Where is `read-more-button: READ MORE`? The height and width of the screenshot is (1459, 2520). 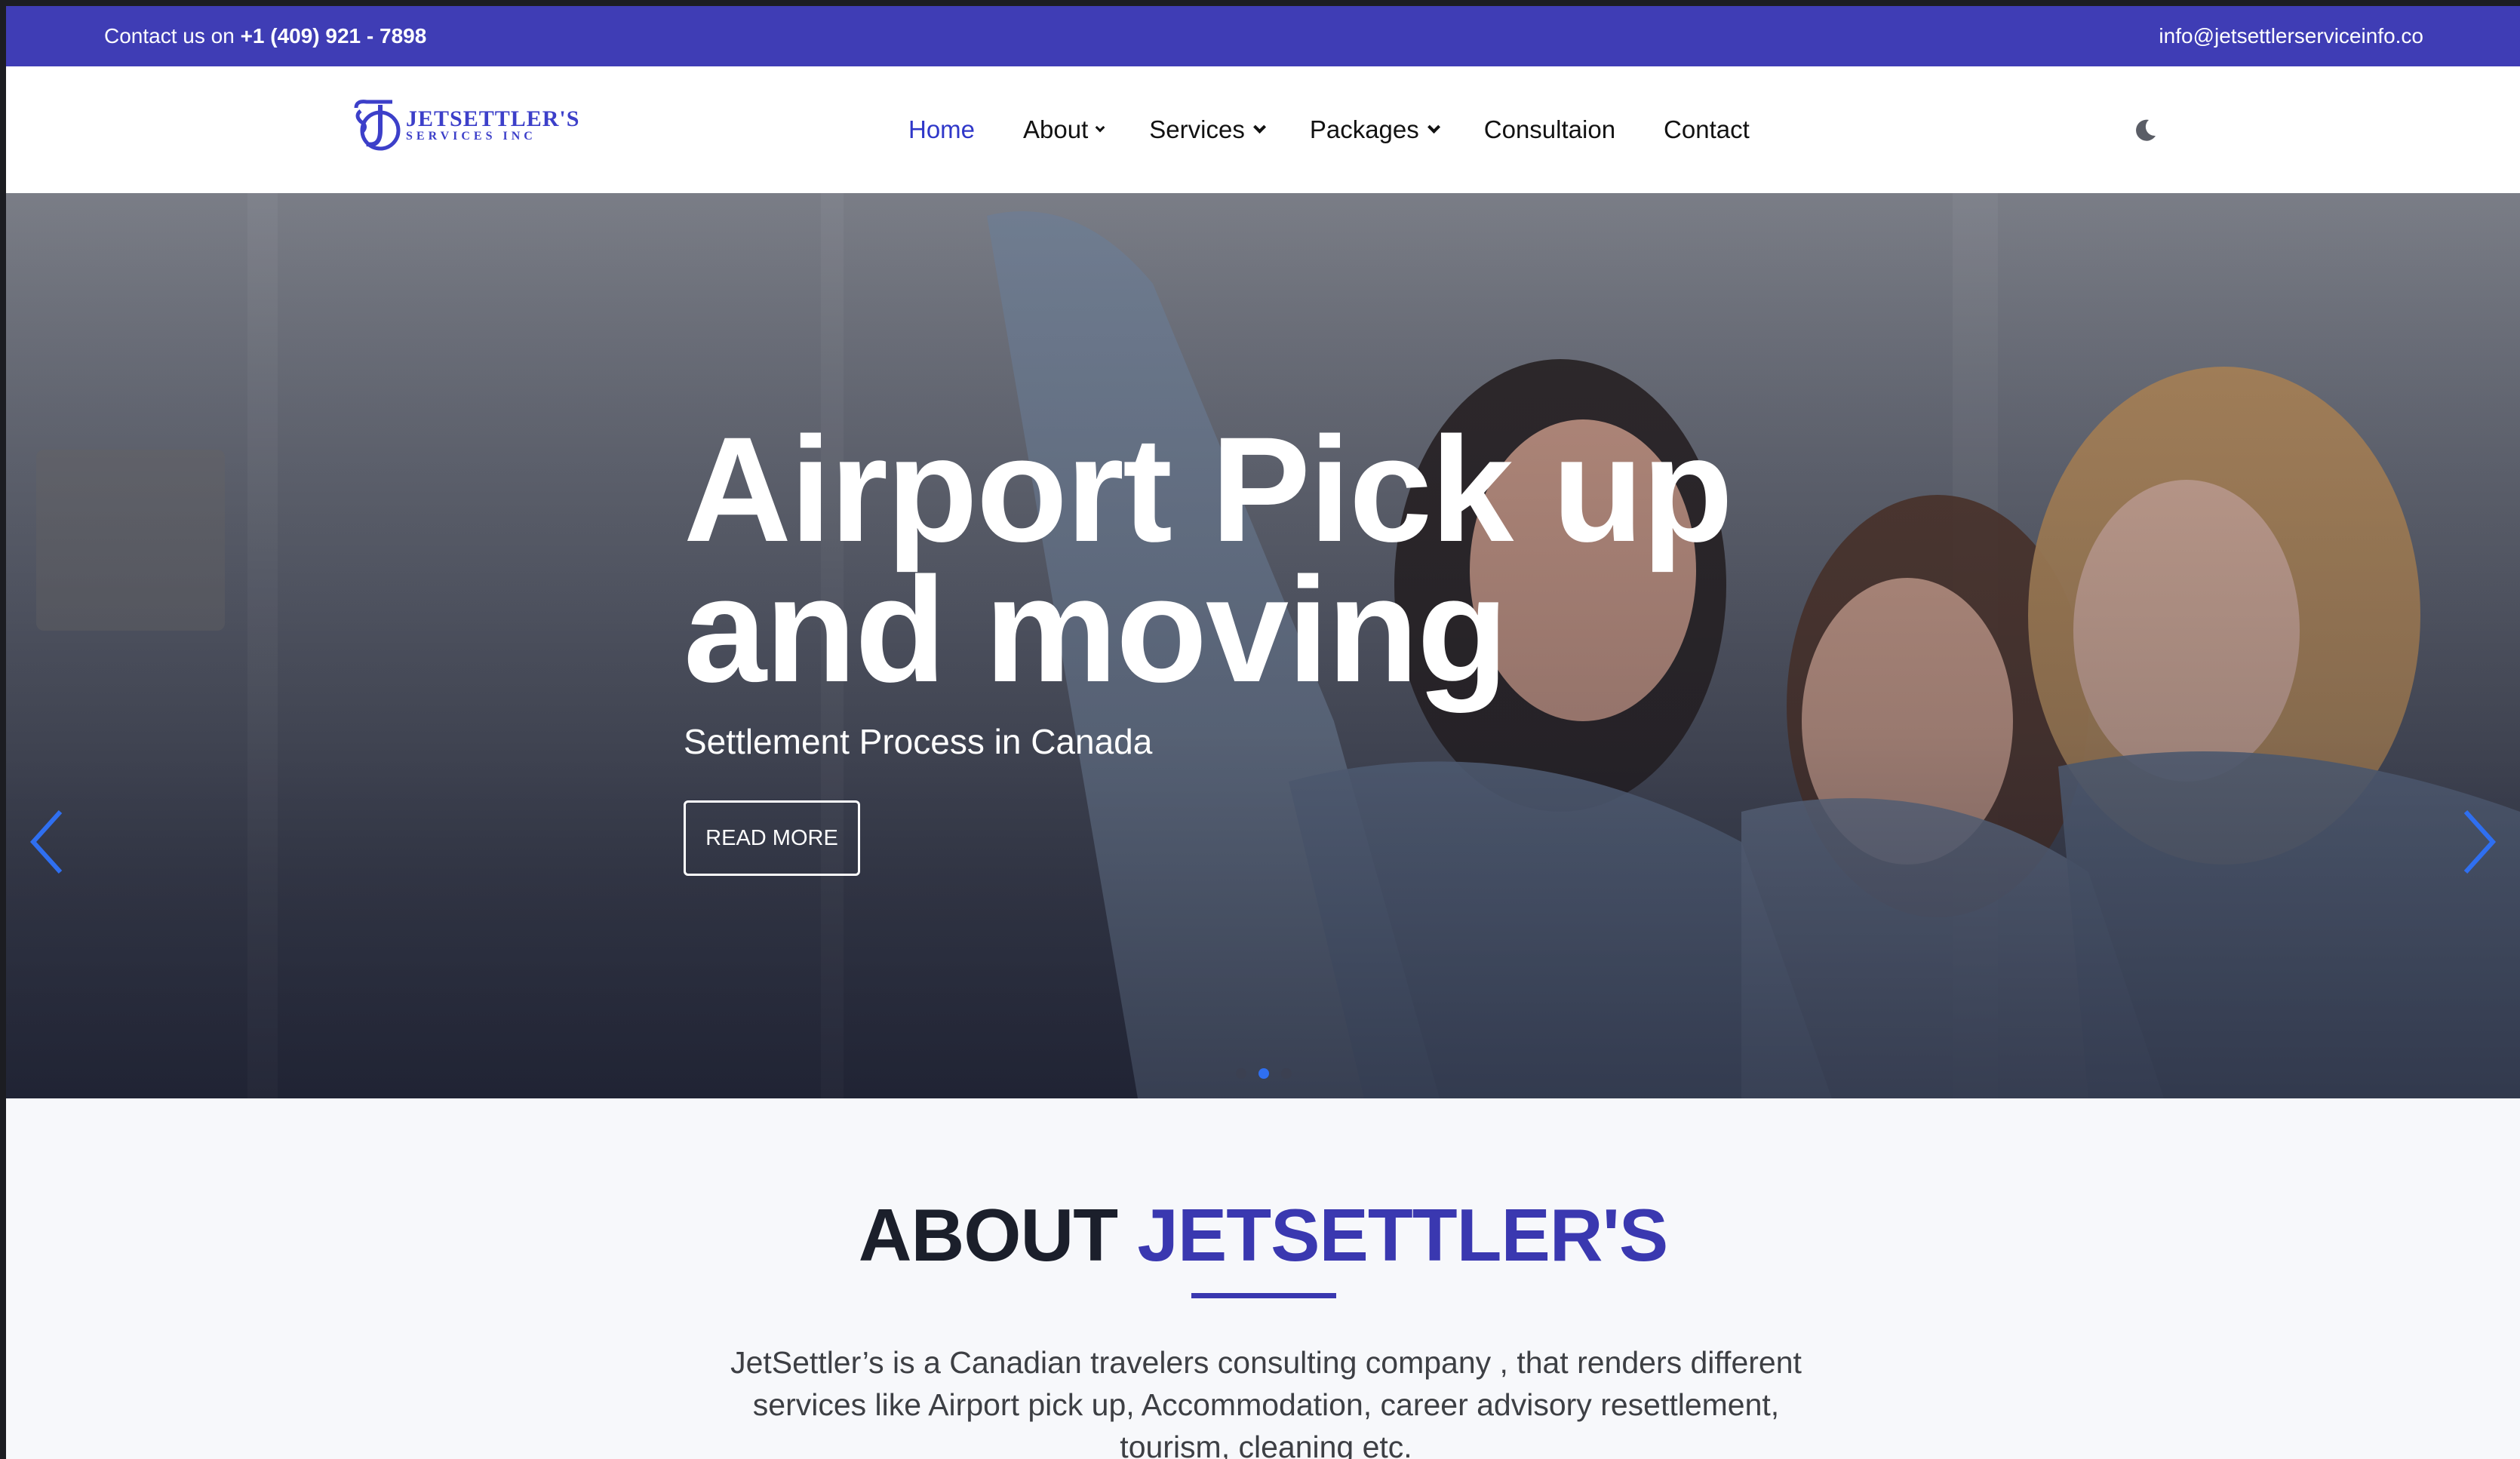 read-more-button: READ MORE is located at coordinates (772, 838).